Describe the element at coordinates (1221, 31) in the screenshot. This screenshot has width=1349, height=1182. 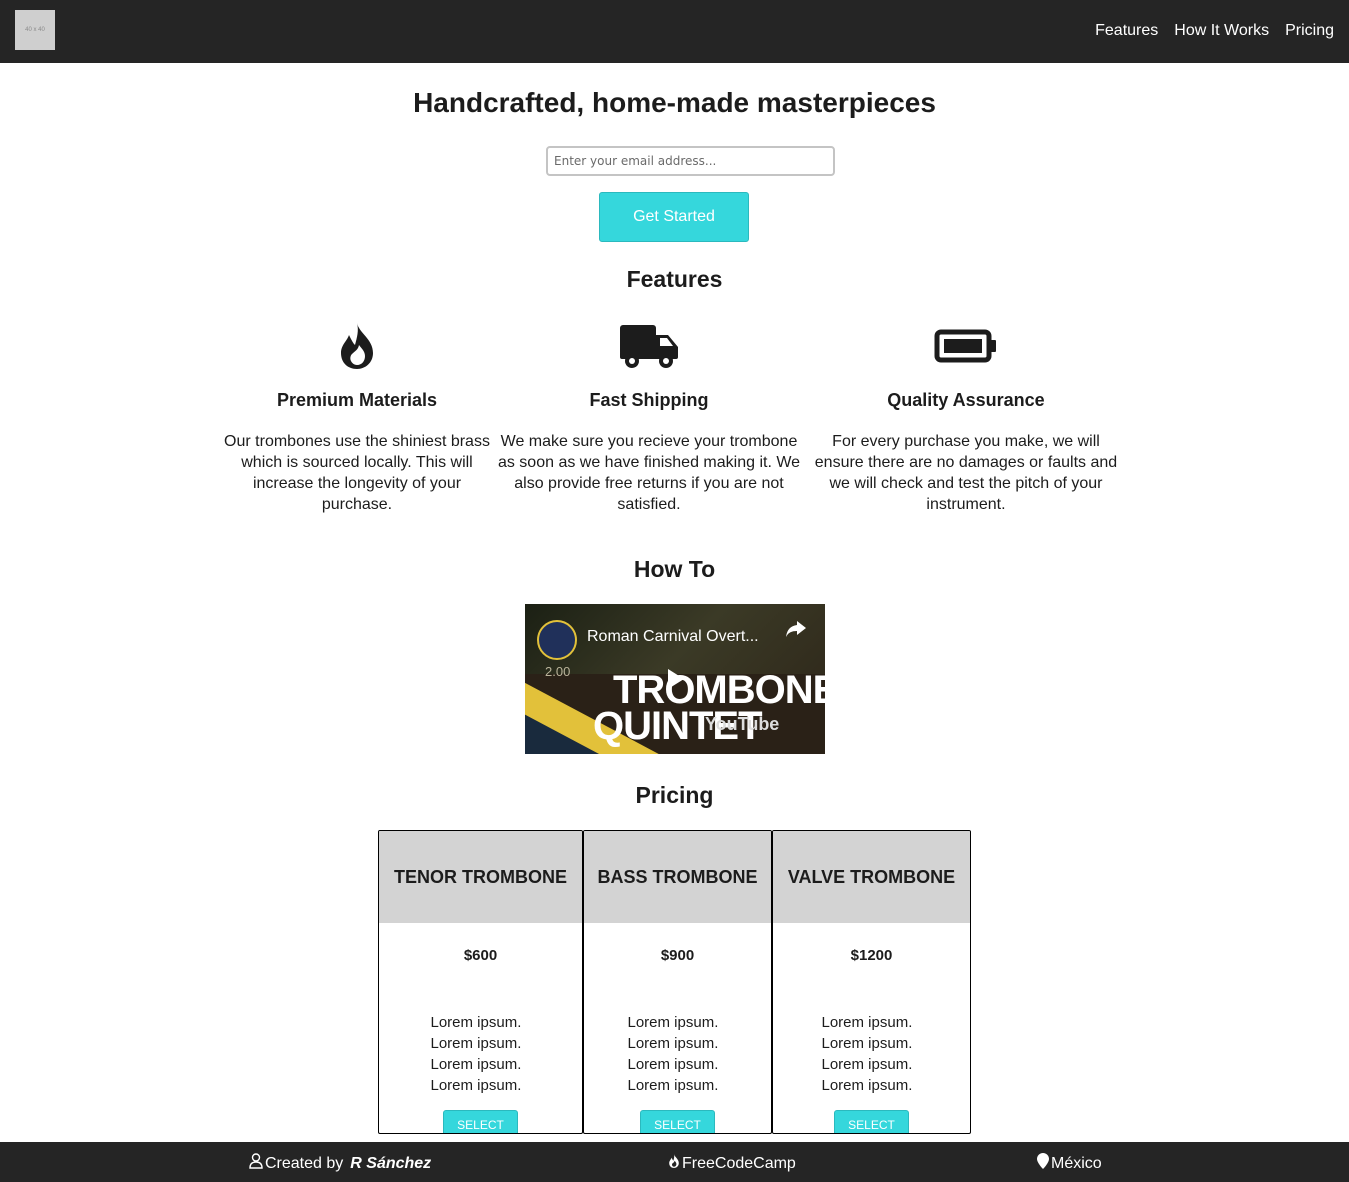
I see `nav-link-how-it-works: How It Works` at that location.